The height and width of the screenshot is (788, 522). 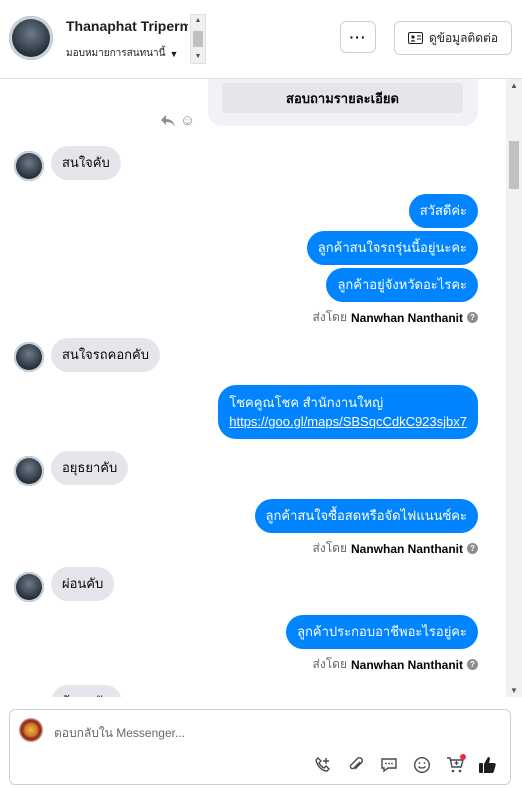 I want to click on outgoing-message: ลูกค้าประกอบอาชีพอะไรอยู่คะ, so click(x=382, y=632).